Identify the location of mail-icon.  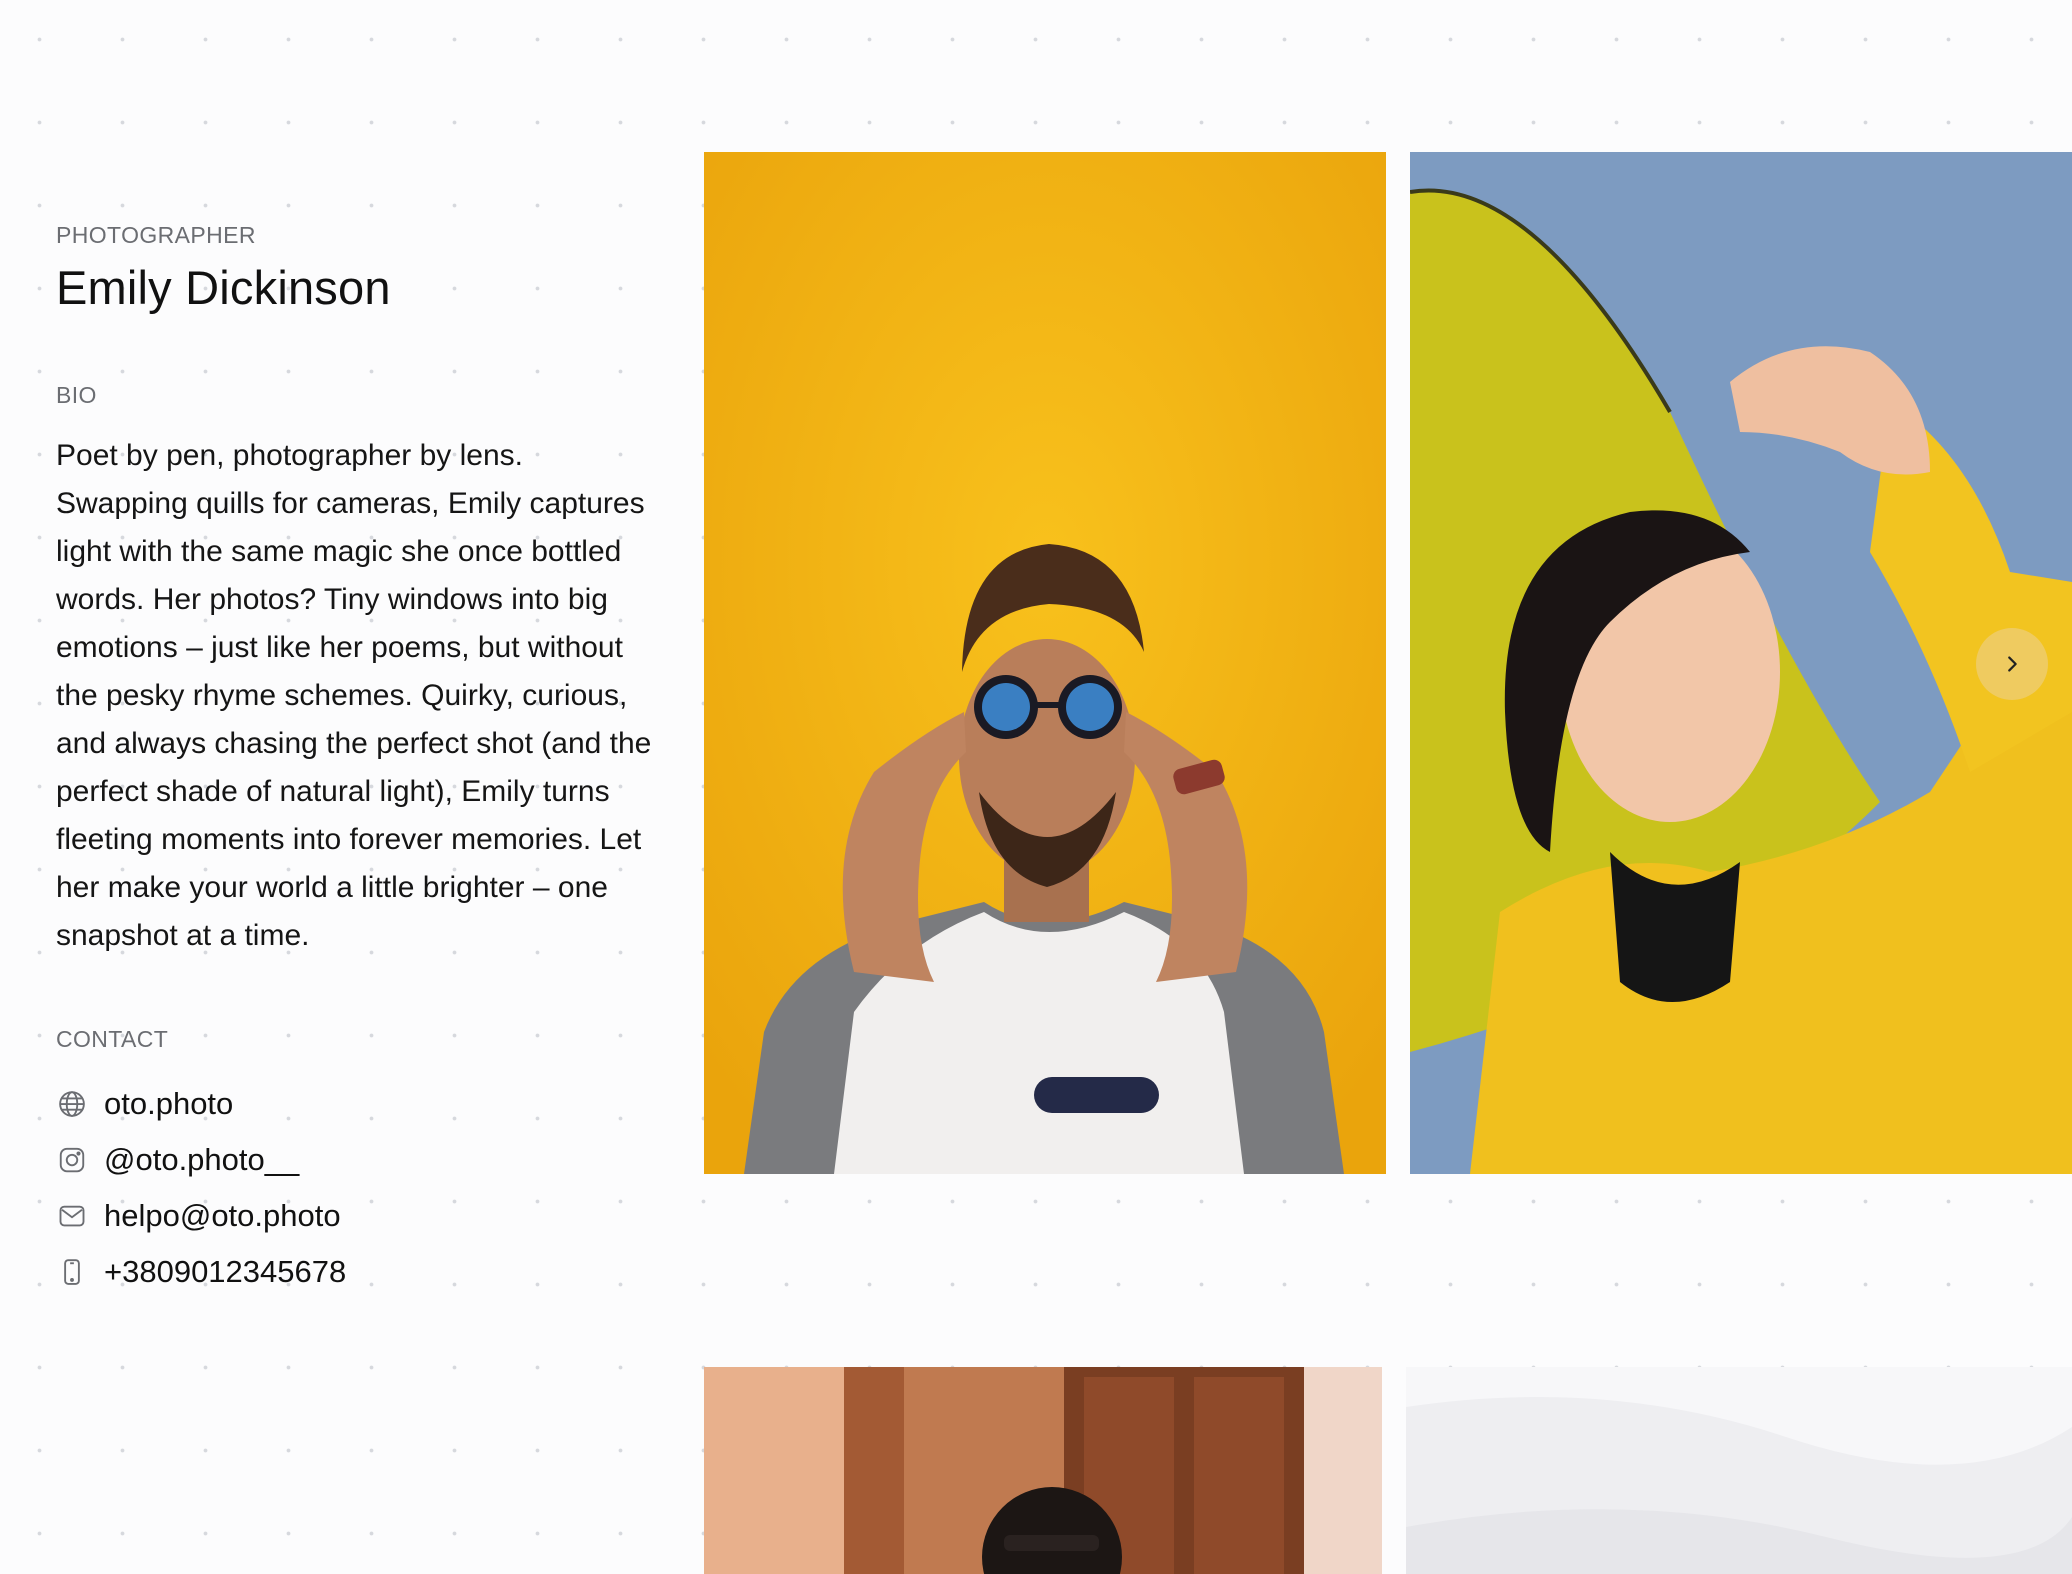
(72, 1216).